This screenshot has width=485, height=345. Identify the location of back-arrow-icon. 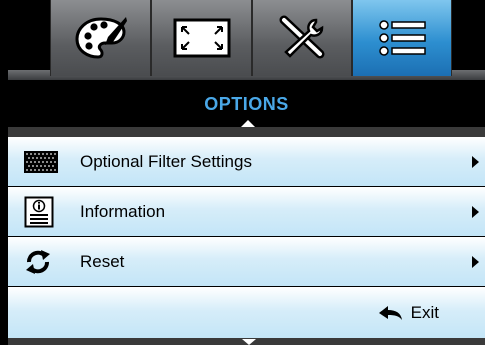
(390, 313).